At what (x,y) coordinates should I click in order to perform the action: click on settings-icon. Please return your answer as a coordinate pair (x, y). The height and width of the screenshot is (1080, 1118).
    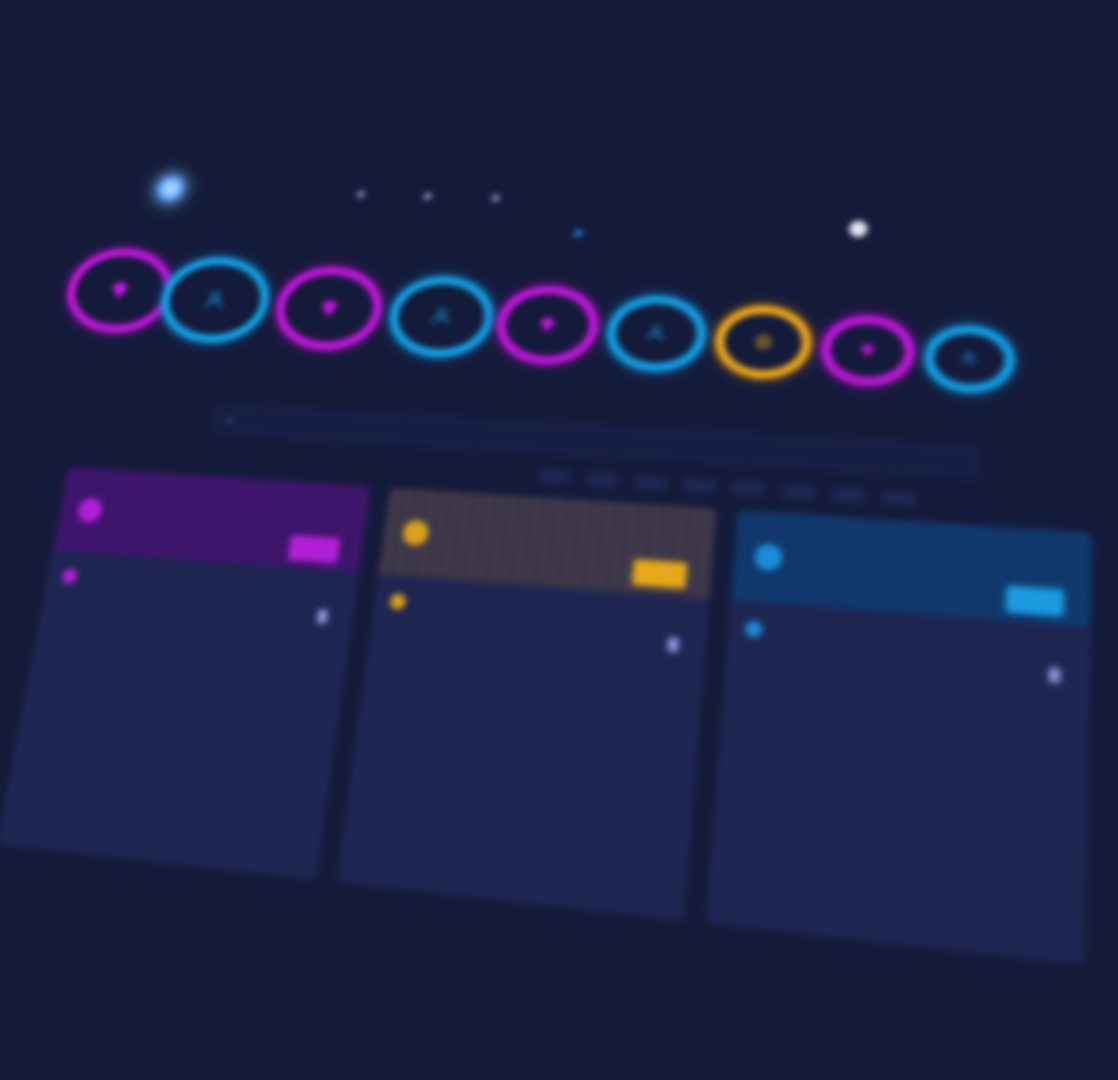
    Looking at the image, I should click on (427, 196).